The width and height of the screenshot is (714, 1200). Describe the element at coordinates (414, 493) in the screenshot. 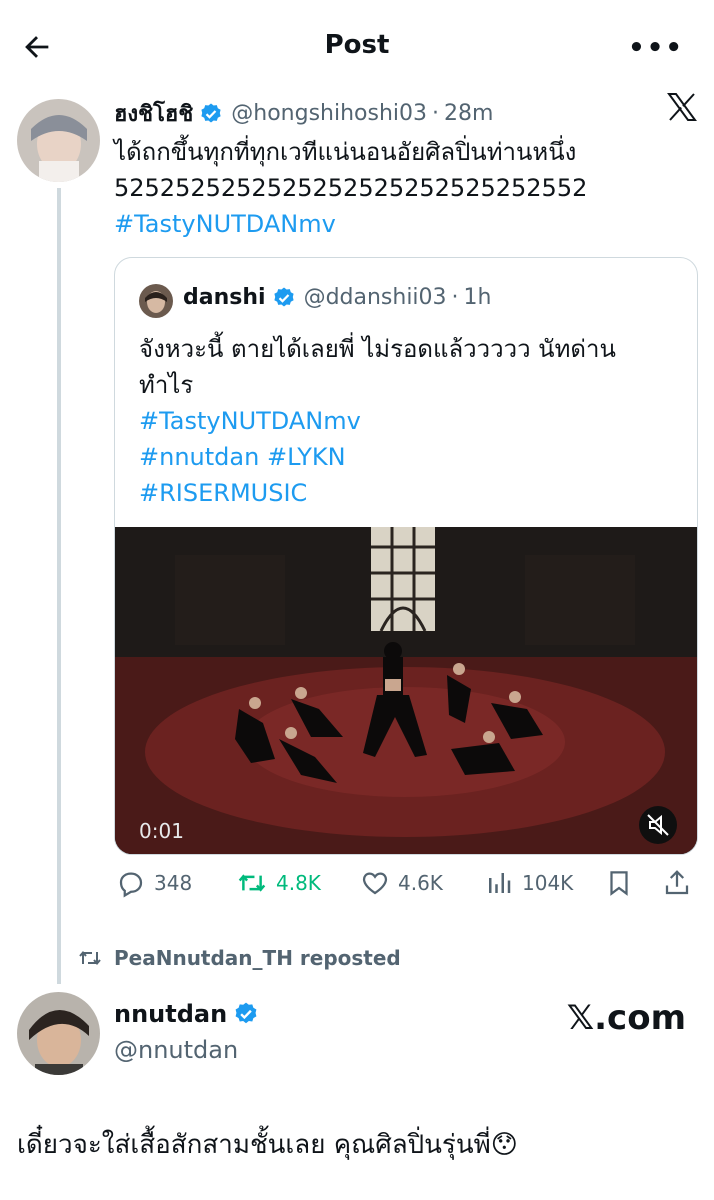

I see `hashtag-link: #RISERMUSIC` at that location.